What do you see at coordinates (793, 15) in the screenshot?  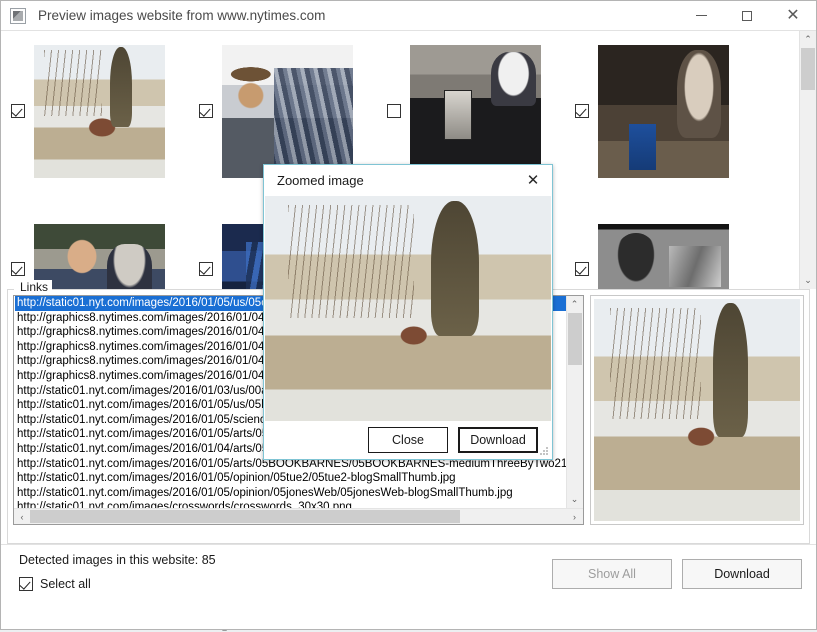 I see `close-button: ✕` at bounding box center [793, 15].